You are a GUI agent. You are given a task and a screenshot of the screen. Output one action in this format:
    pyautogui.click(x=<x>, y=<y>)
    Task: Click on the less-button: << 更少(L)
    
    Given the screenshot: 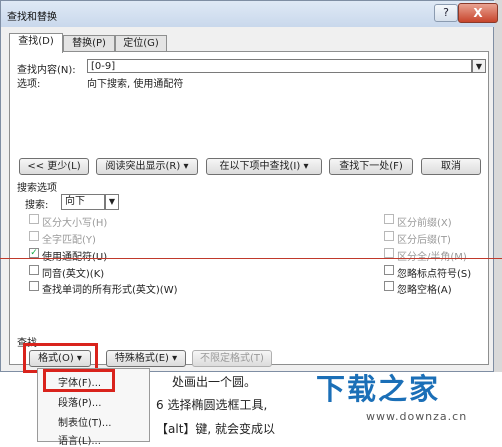 What is the action you would take?
    pyautogui.click(x=54, y=166)
    